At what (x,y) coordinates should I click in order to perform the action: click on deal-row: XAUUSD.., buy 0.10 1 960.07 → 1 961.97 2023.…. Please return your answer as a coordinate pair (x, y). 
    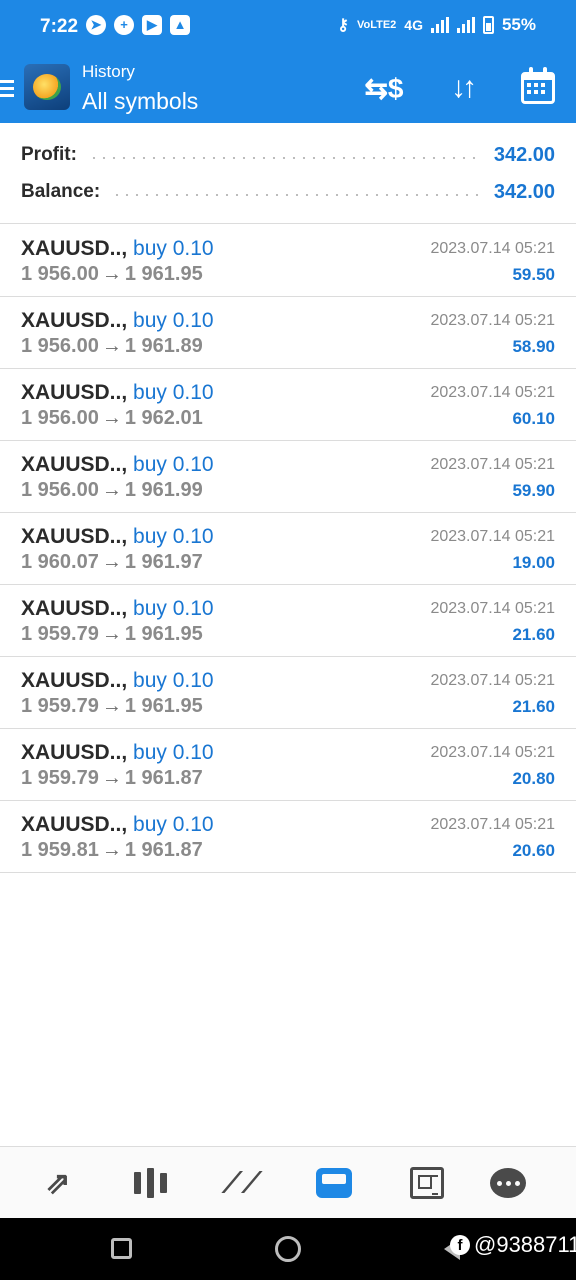
    Looking at the image, I should click on (288, 549).